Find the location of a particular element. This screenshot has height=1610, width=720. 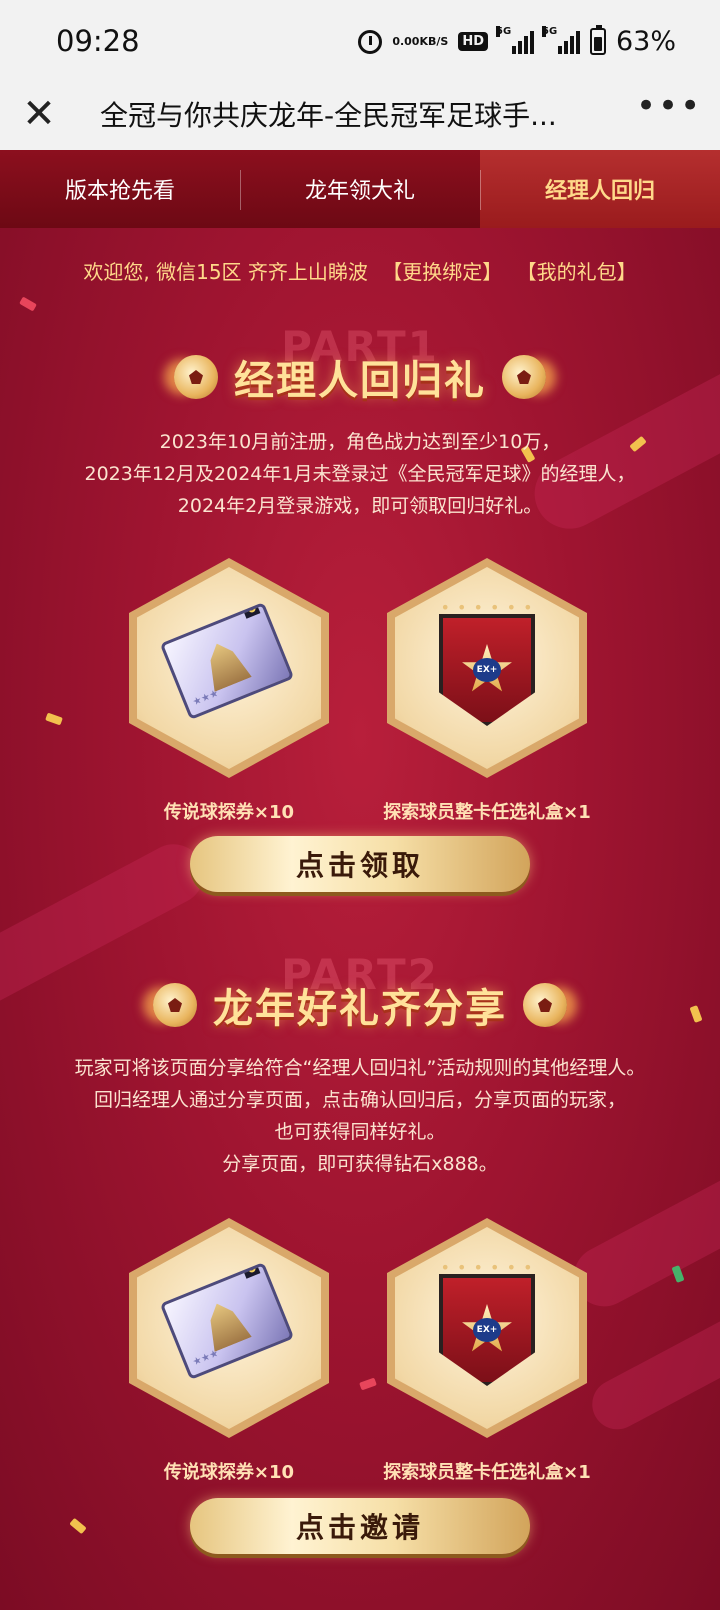

tab-version-preview: 版本抢先看 is located at coordinates (120, 189).